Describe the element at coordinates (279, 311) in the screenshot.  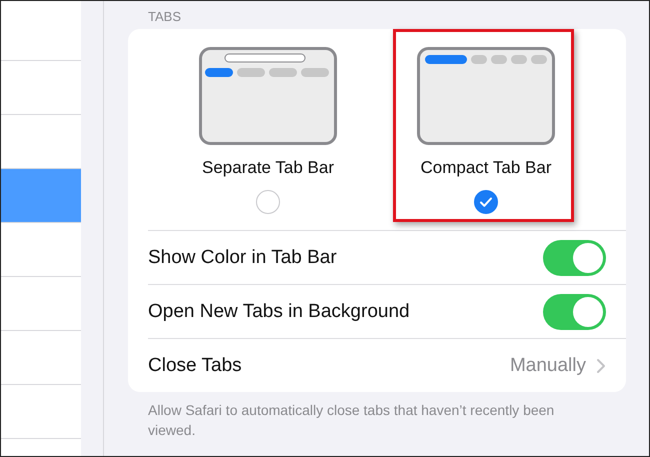
I see `setting-label: Open New Tabs in Background` at that location.